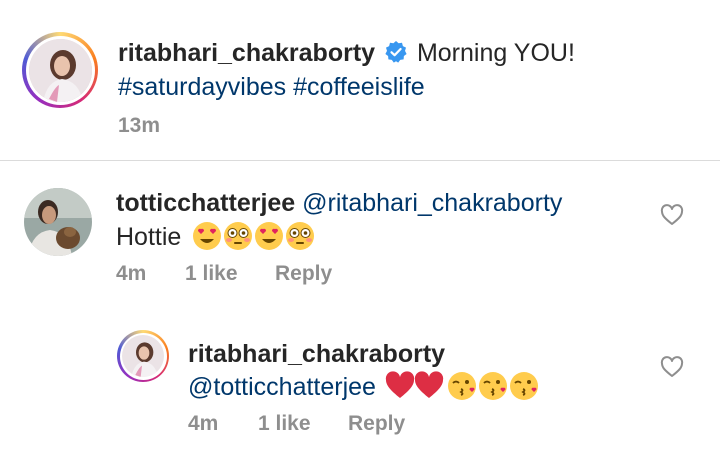 Image resolution: width=720 pixels, height=474 pixels. I want to click on reply-username: ritabhari_chakraborty, so click(316, 354).